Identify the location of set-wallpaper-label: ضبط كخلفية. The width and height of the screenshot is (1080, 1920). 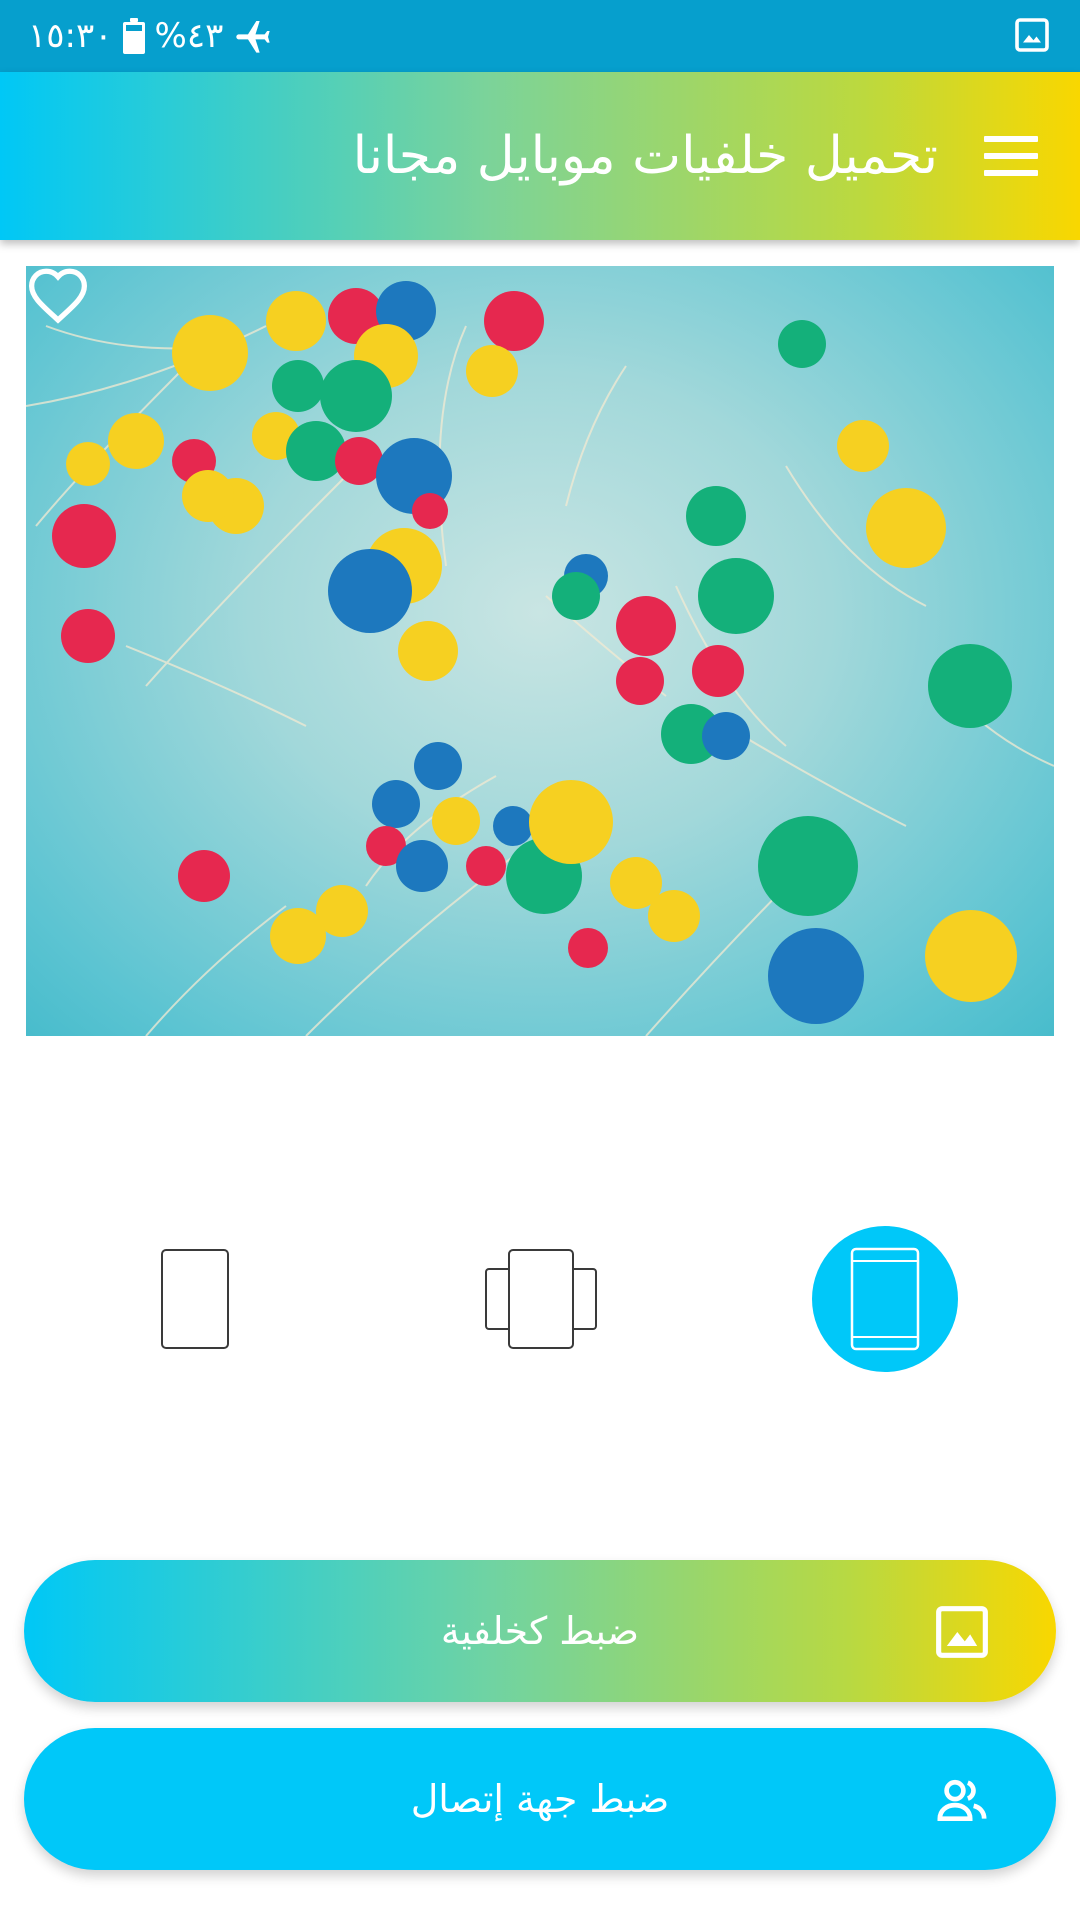
(540, 1631).